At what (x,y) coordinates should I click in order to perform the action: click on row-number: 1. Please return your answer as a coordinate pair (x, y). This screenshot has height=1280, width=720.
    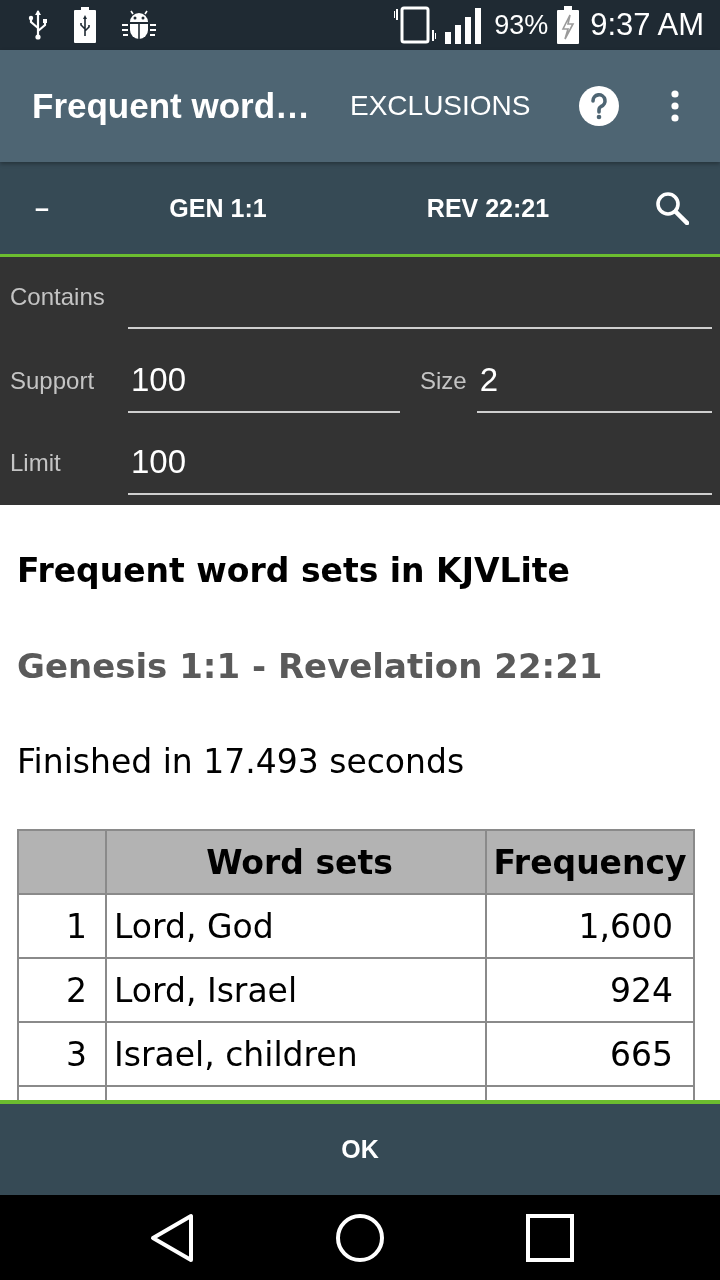
    Looking at the image, I should click on (63, 926).